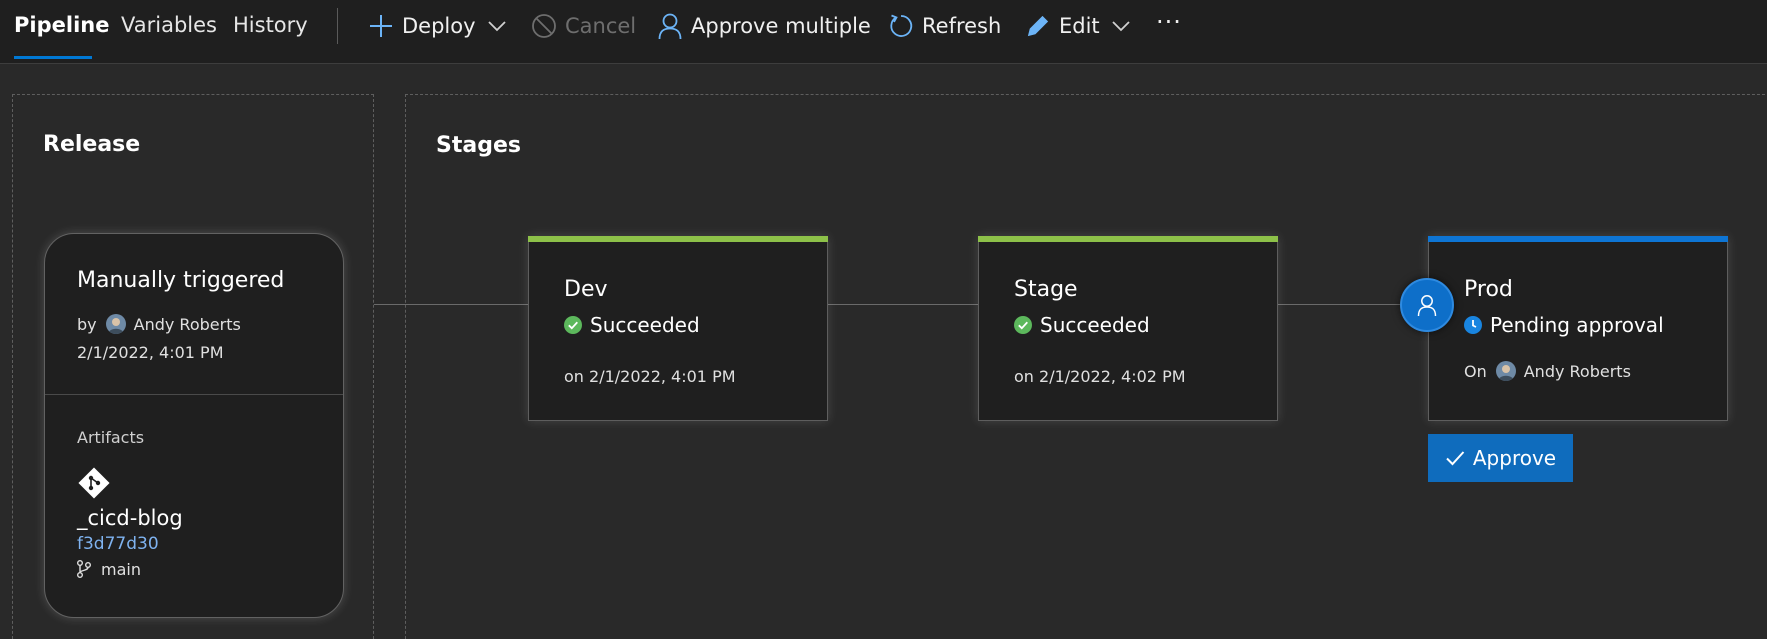  What do you see at coordinates (1046, 289) in the screenshot?
I see `stage-name: Stage` at bounding box center [1046, 289].